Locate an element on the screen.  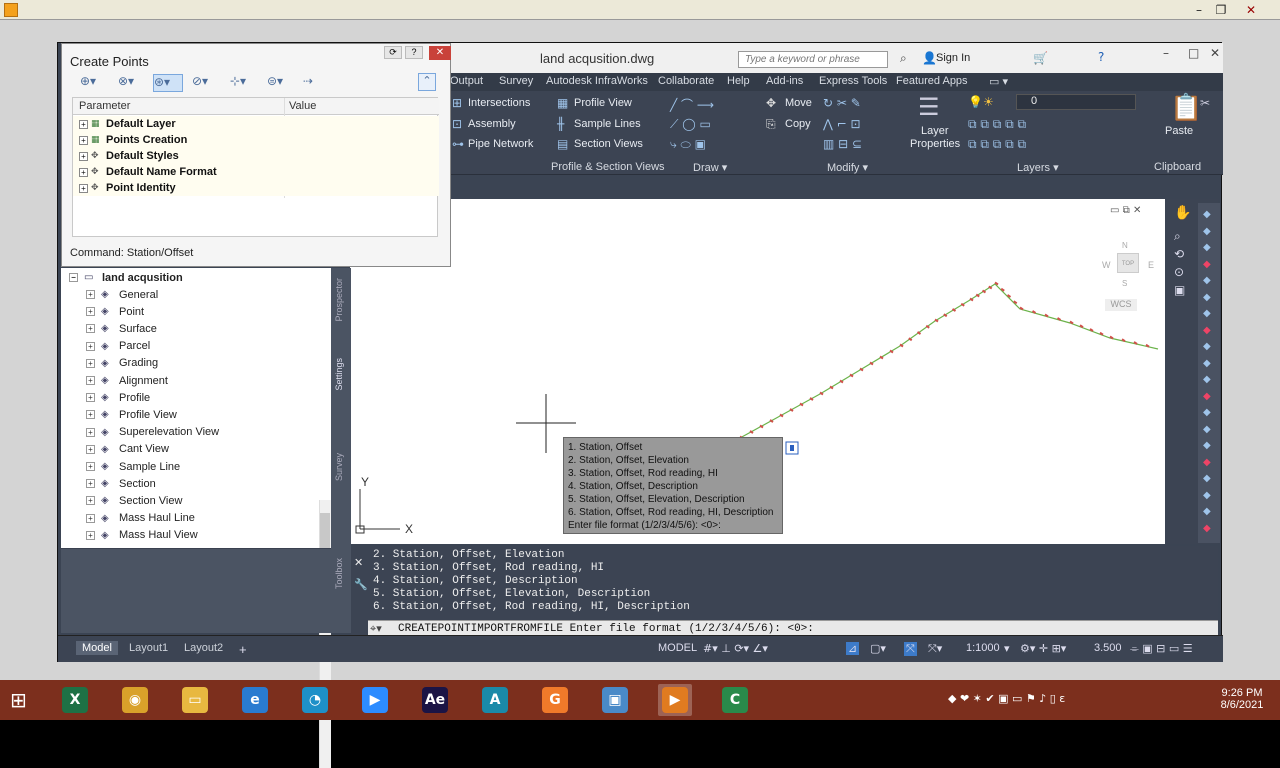
layer-tools-row2-icon: ⧉ ⧉ ⧉ ⧉ ⧉ is located at coordinates (997, 144).